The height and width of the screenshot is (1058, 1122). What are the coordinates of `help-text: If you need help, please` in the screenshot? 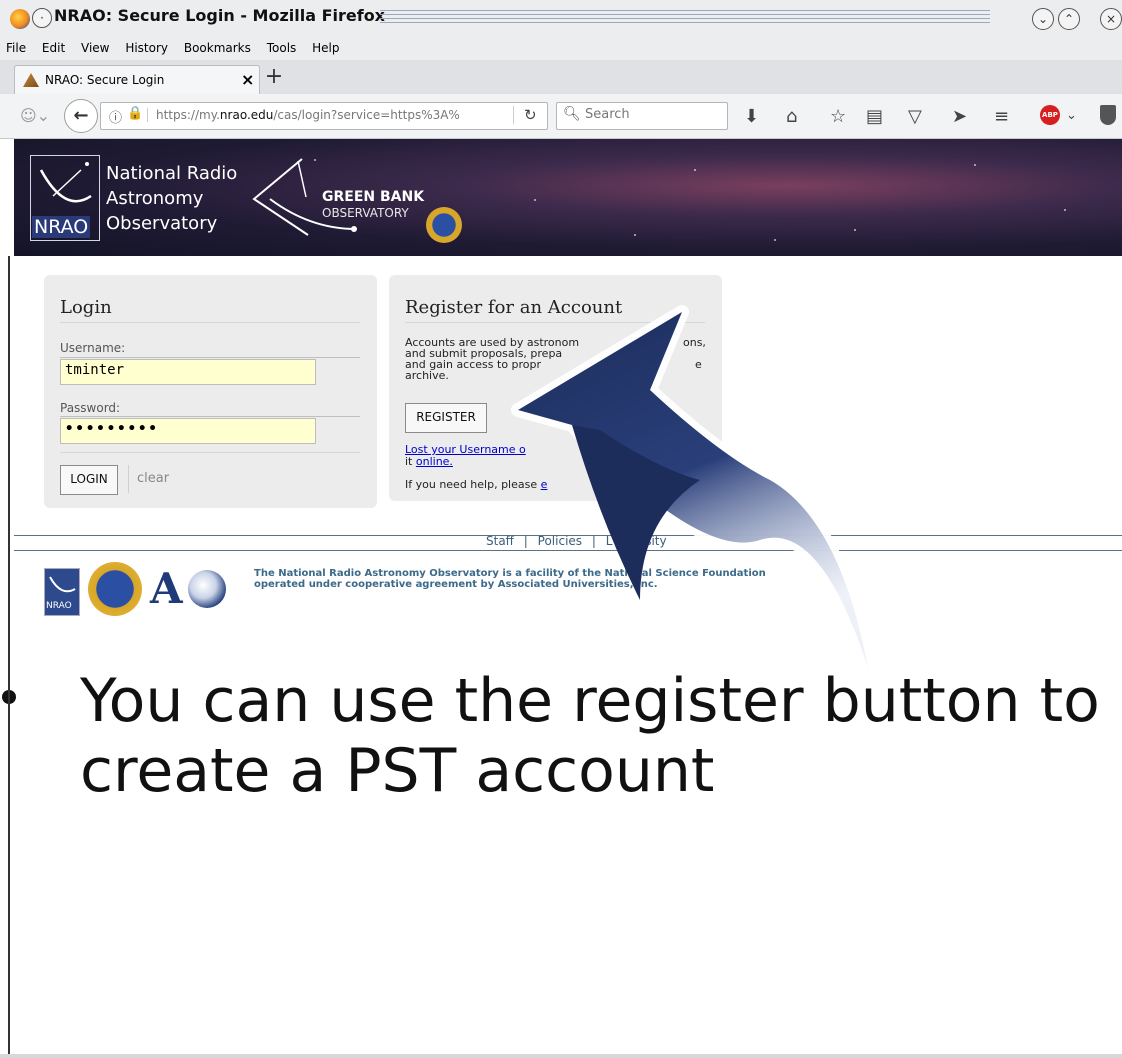 It's located at (473, 484).